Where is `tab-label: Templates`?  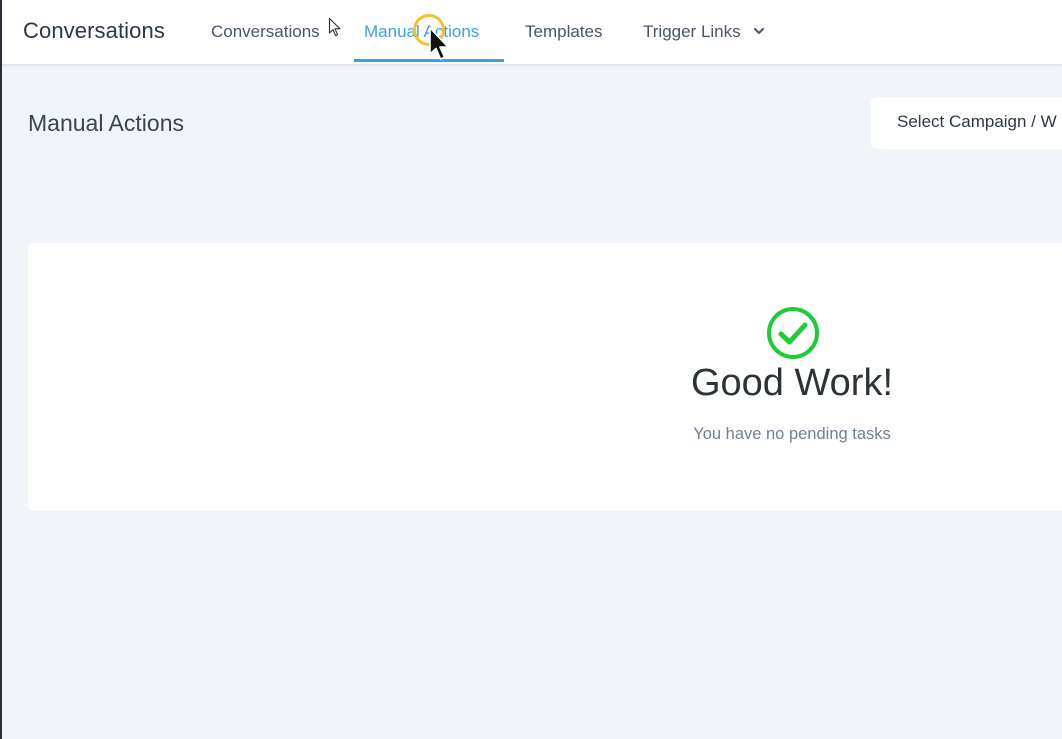 tab-label: Templates is located at coordinates (564, 31).